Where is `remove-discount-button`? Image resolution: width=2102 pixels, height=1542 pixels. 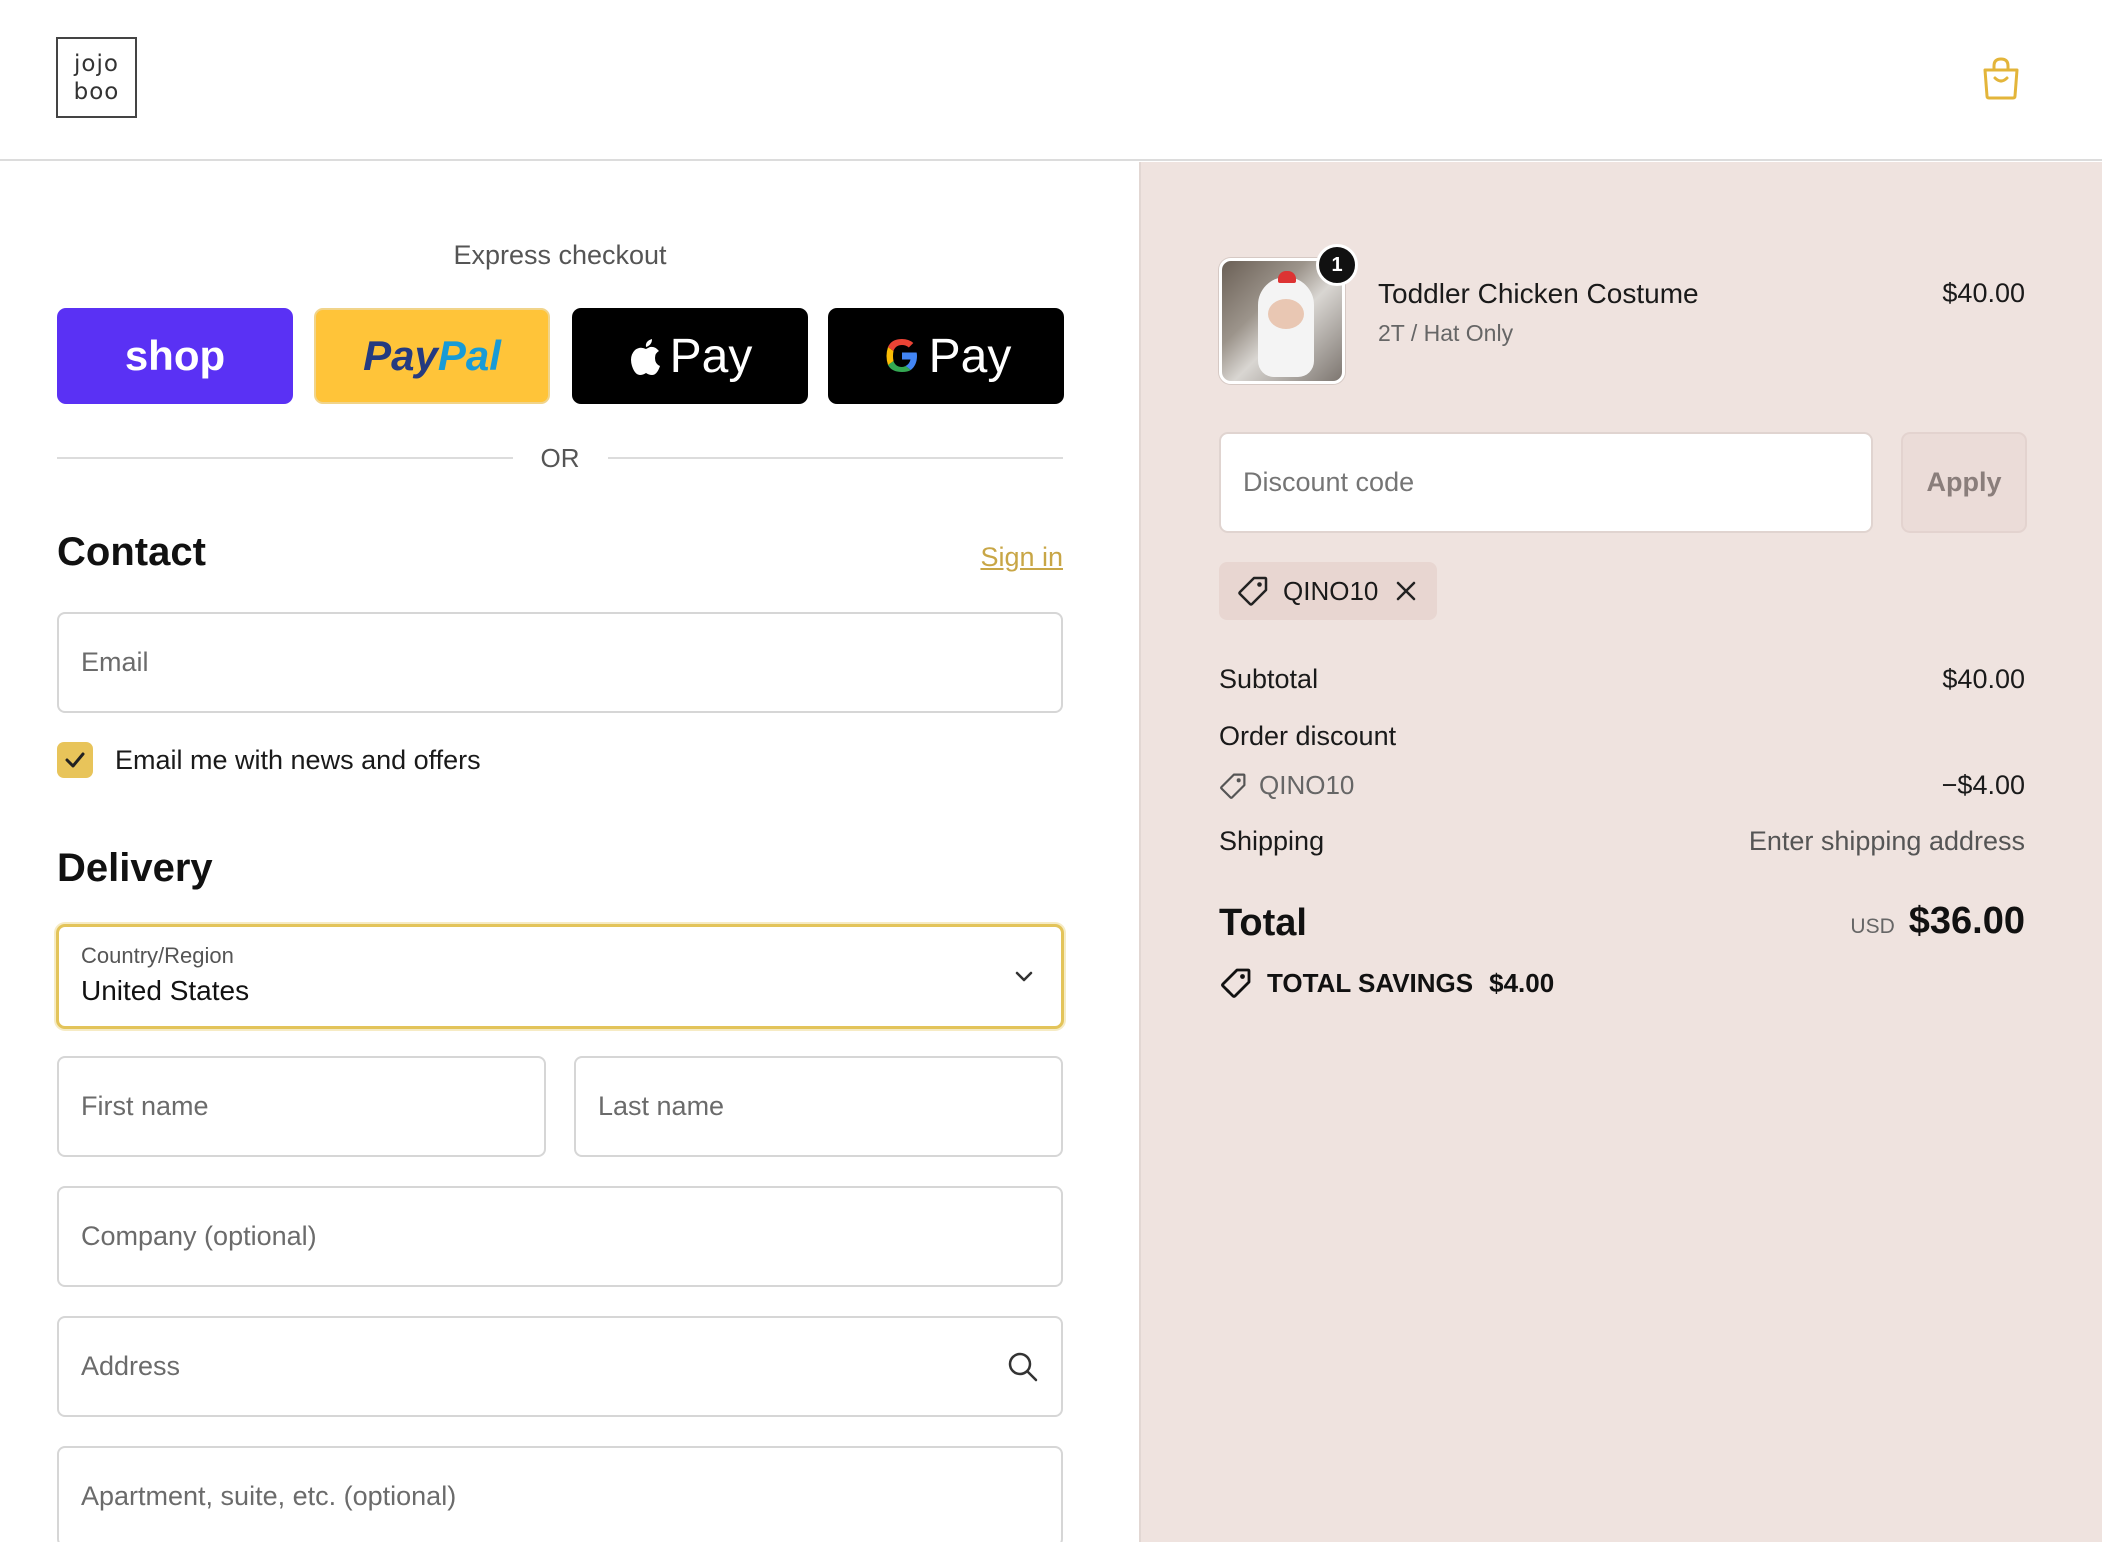 remove-discount-button is located at coordinates (1406, 591).